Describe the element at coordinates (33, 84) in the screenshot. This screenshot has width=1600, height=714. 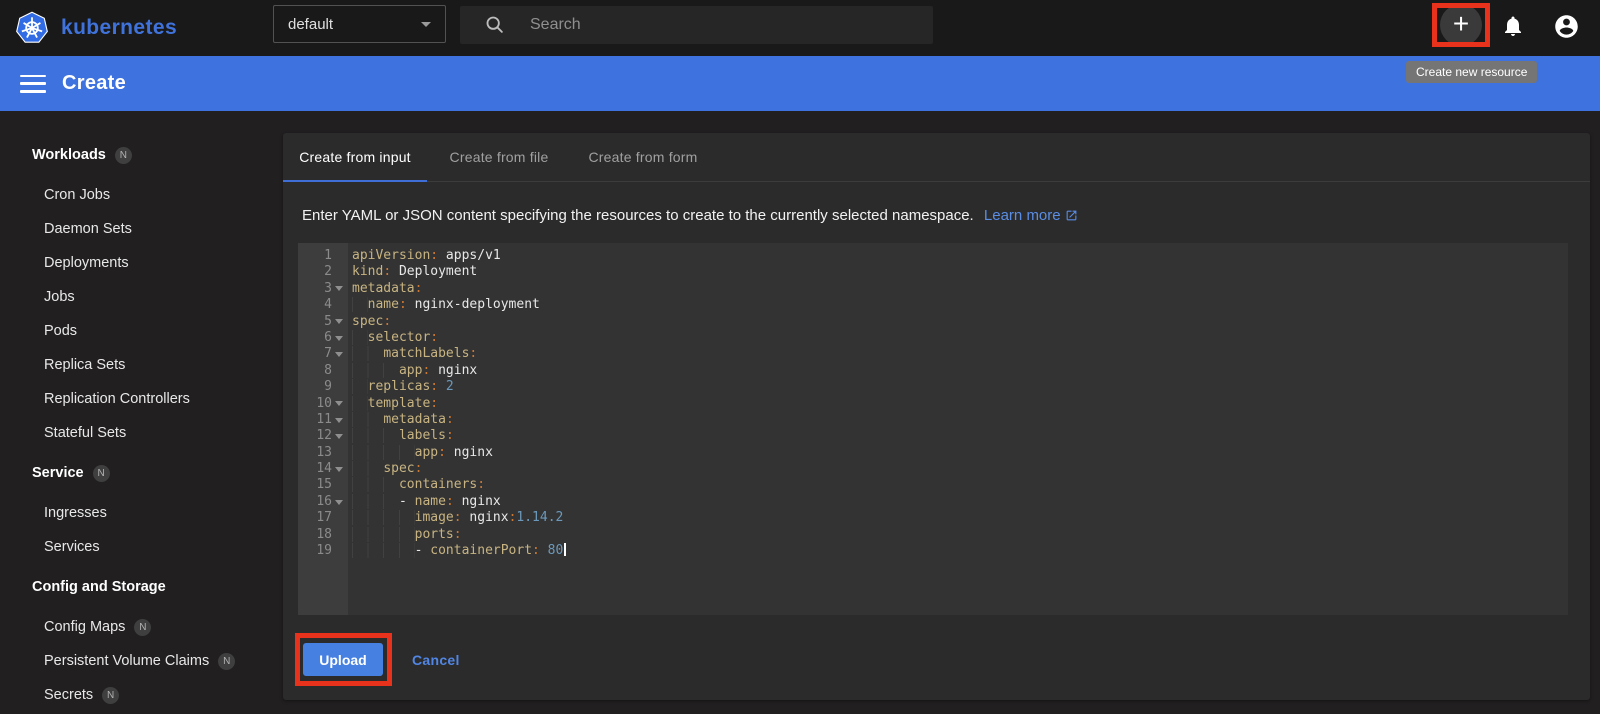
I see `menu-hamburger-button` at that location.